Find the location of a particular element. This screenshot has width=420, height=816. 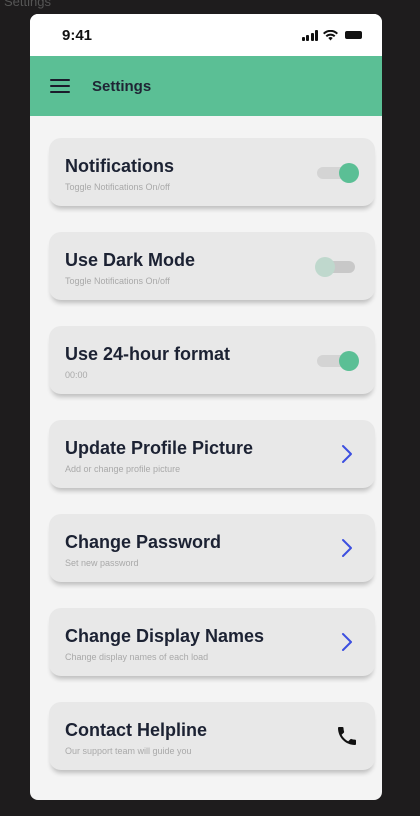

signal-icon is located at coordinates (309, 35).